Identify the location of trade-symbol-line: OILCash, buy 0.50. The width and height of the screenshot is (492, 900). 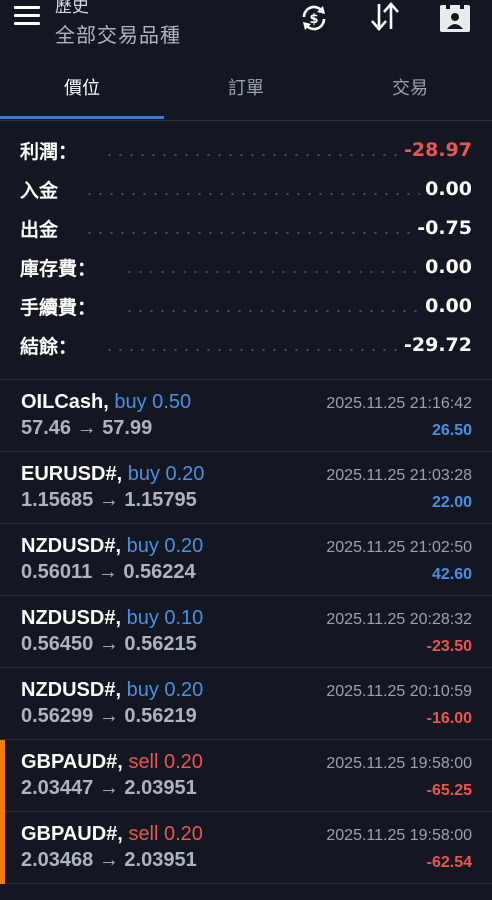
(106, 402).